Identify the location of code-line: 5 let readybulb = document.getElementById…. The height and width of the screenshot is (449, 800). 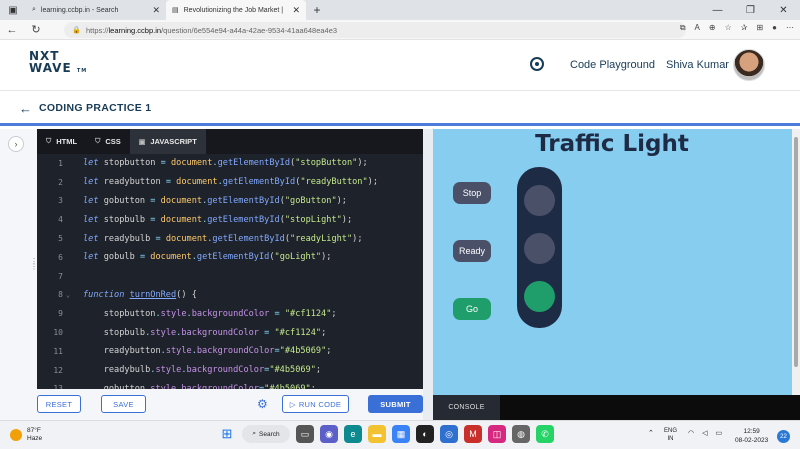
(227, 238).